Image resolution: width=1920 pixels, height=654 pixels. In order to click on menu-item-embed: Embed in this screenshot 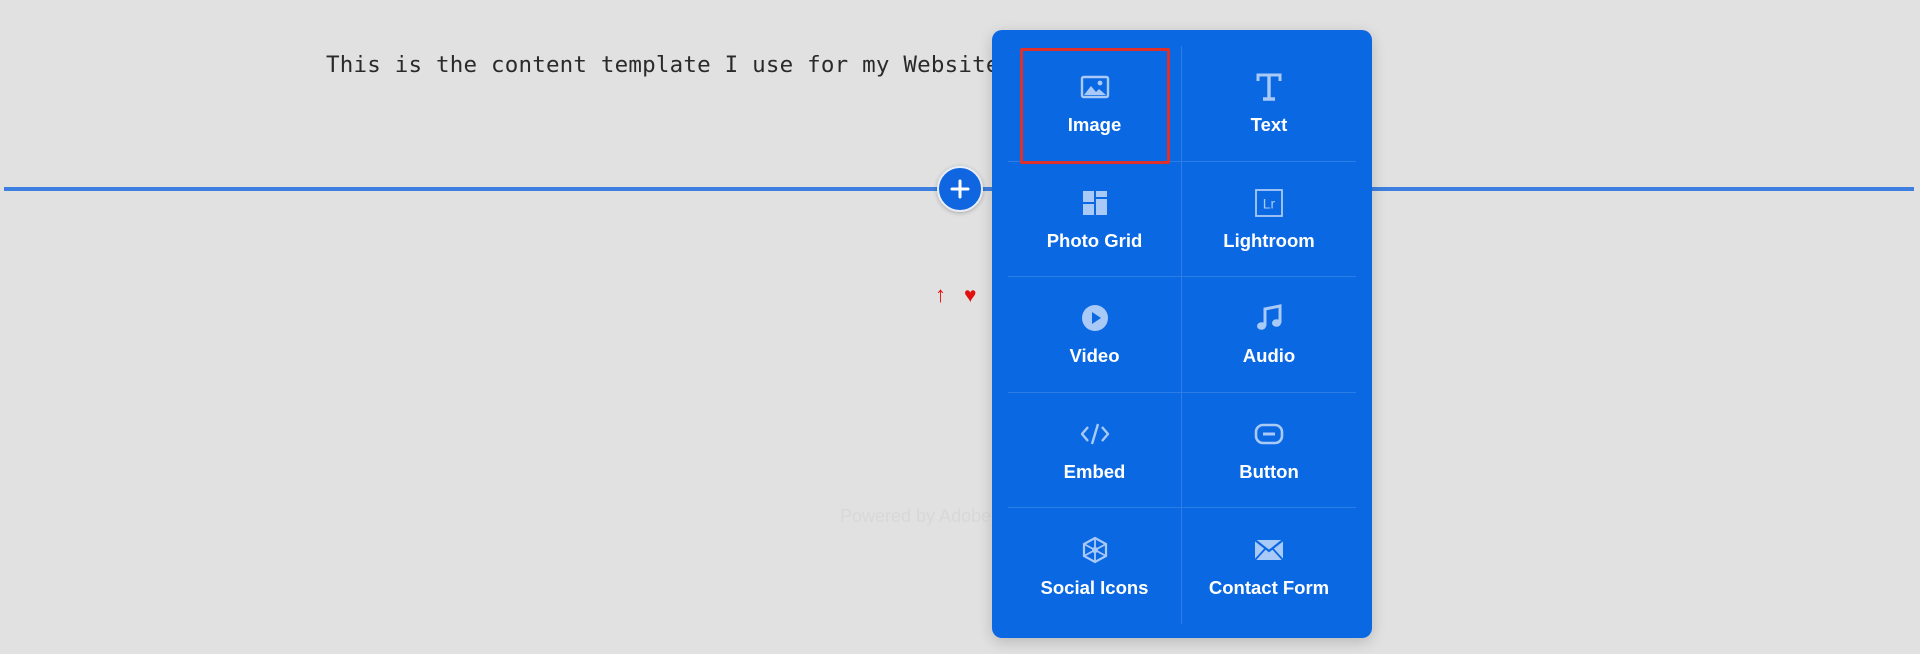, I will do `click(1095, 450)`.